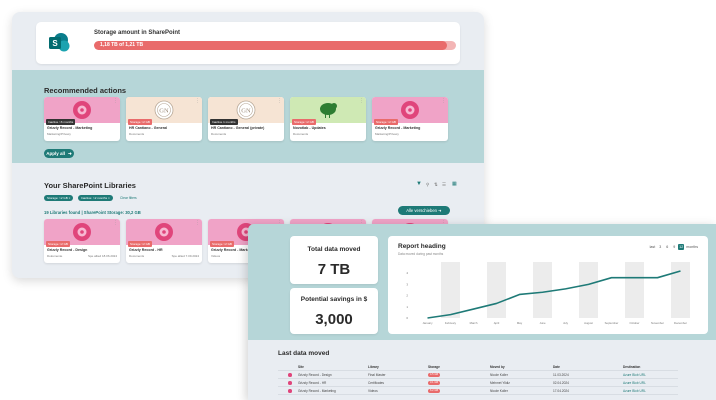 The width and height of the screenshot is (716, 400). I want to click on x-tick-label: May, so click(520, 323).